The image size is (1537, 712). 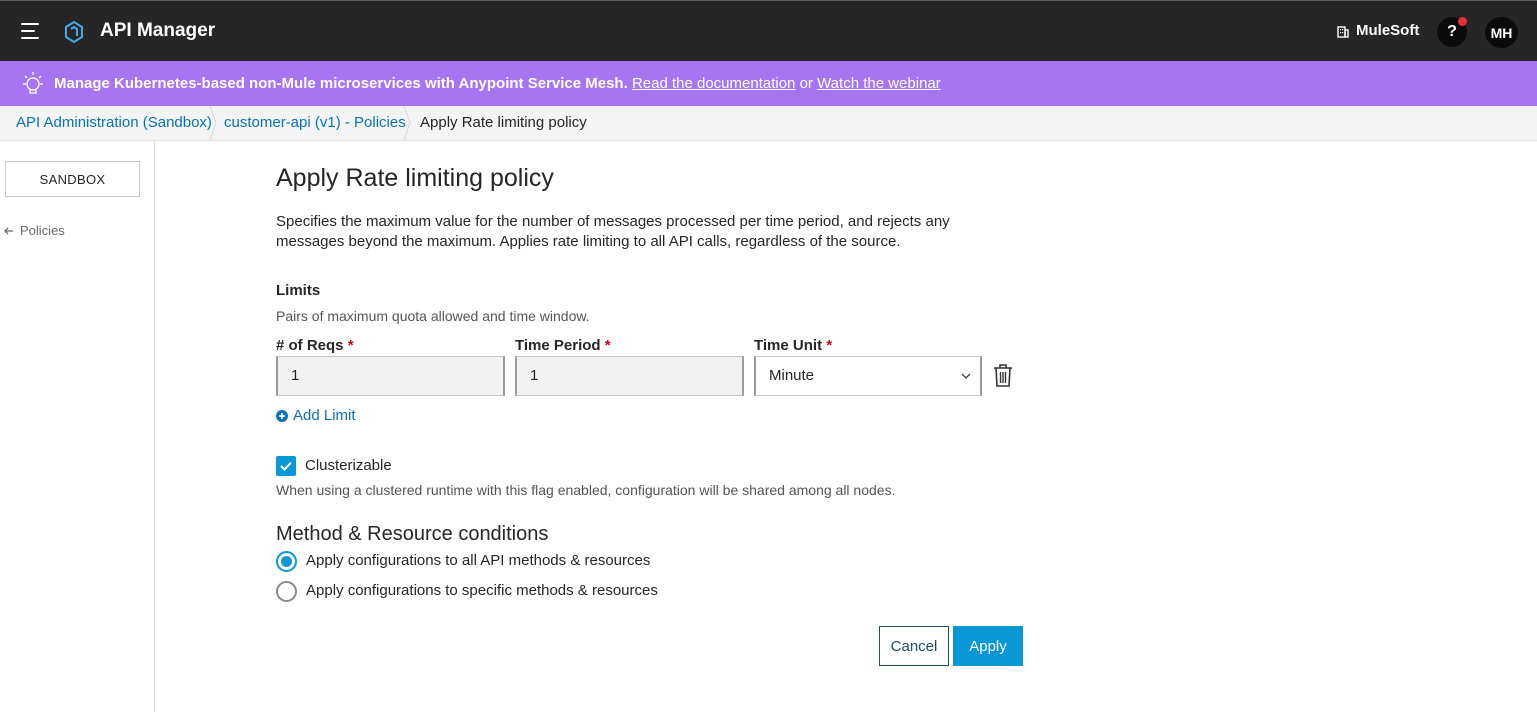 I want to click on trash-icon, so click(x=1003, y=375).